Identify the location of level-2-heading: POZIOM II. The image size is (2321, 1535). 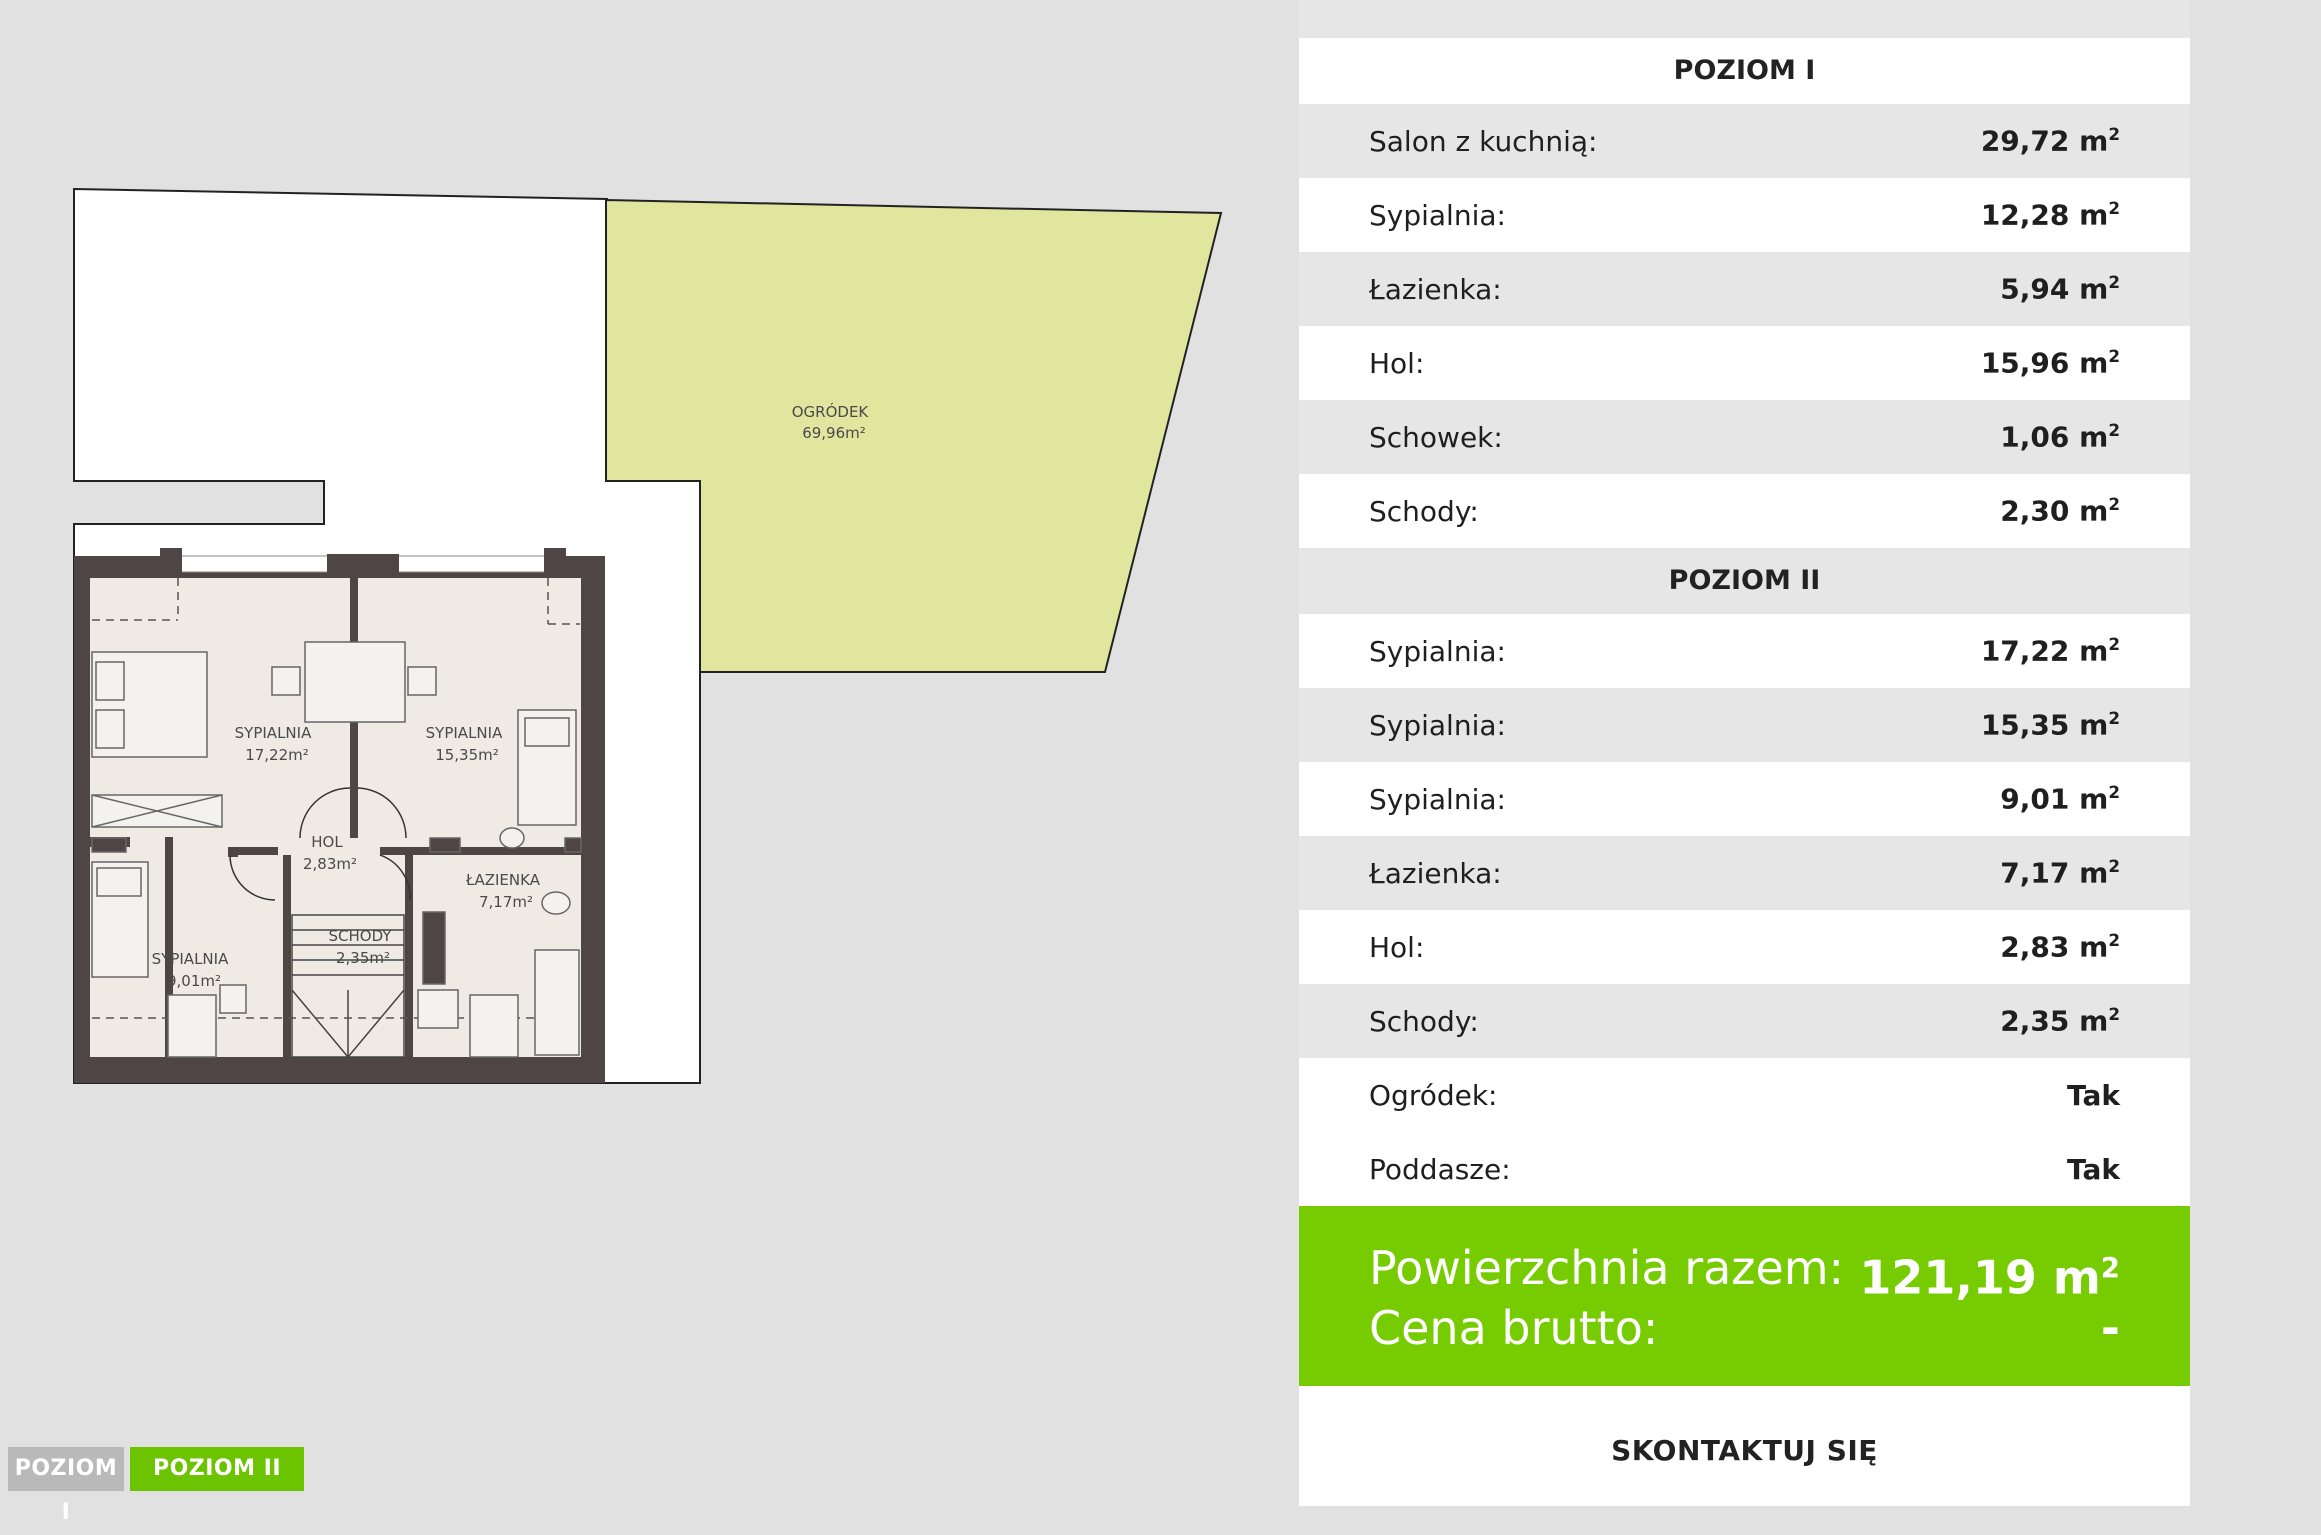
(1744, 581).